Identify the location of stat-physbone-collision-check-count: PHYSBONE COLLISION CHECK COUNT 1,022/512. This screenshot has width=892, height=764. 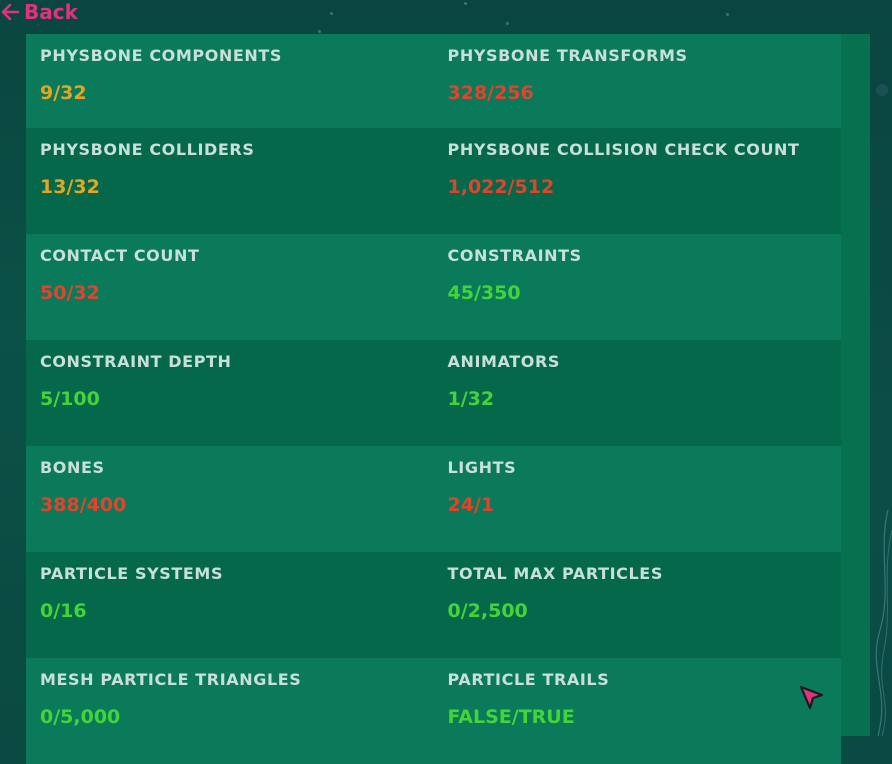
(638, 181).